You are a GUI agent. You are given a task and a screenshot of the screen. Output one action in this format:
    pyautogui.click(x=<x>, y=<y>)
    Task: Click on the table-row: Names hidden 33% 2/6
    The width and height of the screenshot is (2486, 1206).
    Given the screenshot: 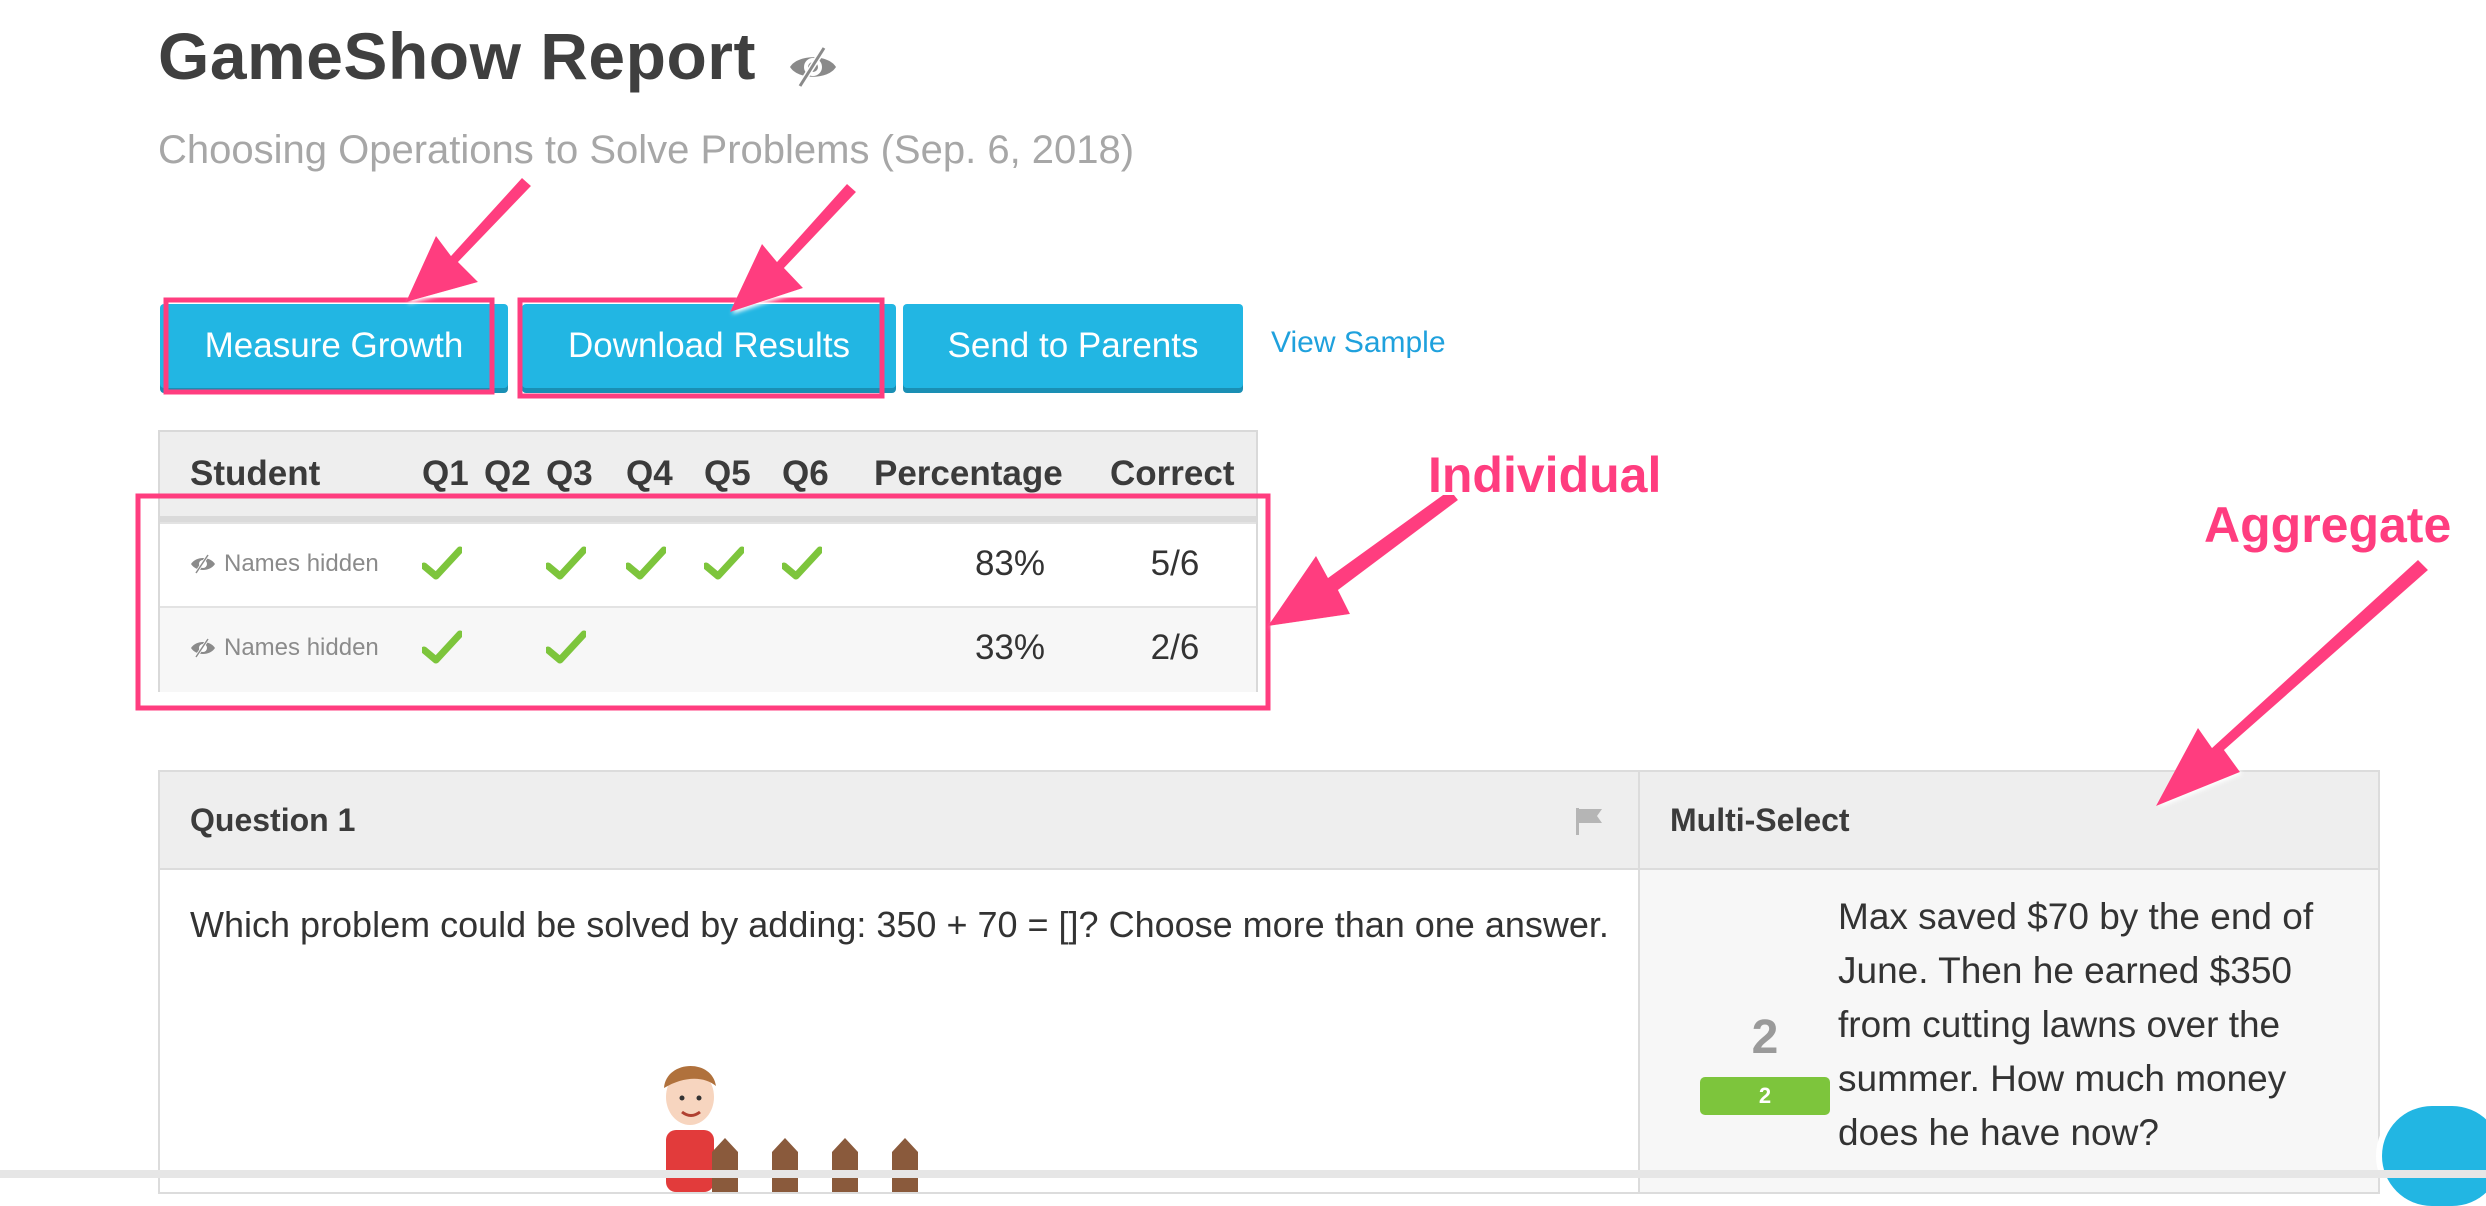 What is the action you would take?
    pyautogui.click(x=708, y=649)
    